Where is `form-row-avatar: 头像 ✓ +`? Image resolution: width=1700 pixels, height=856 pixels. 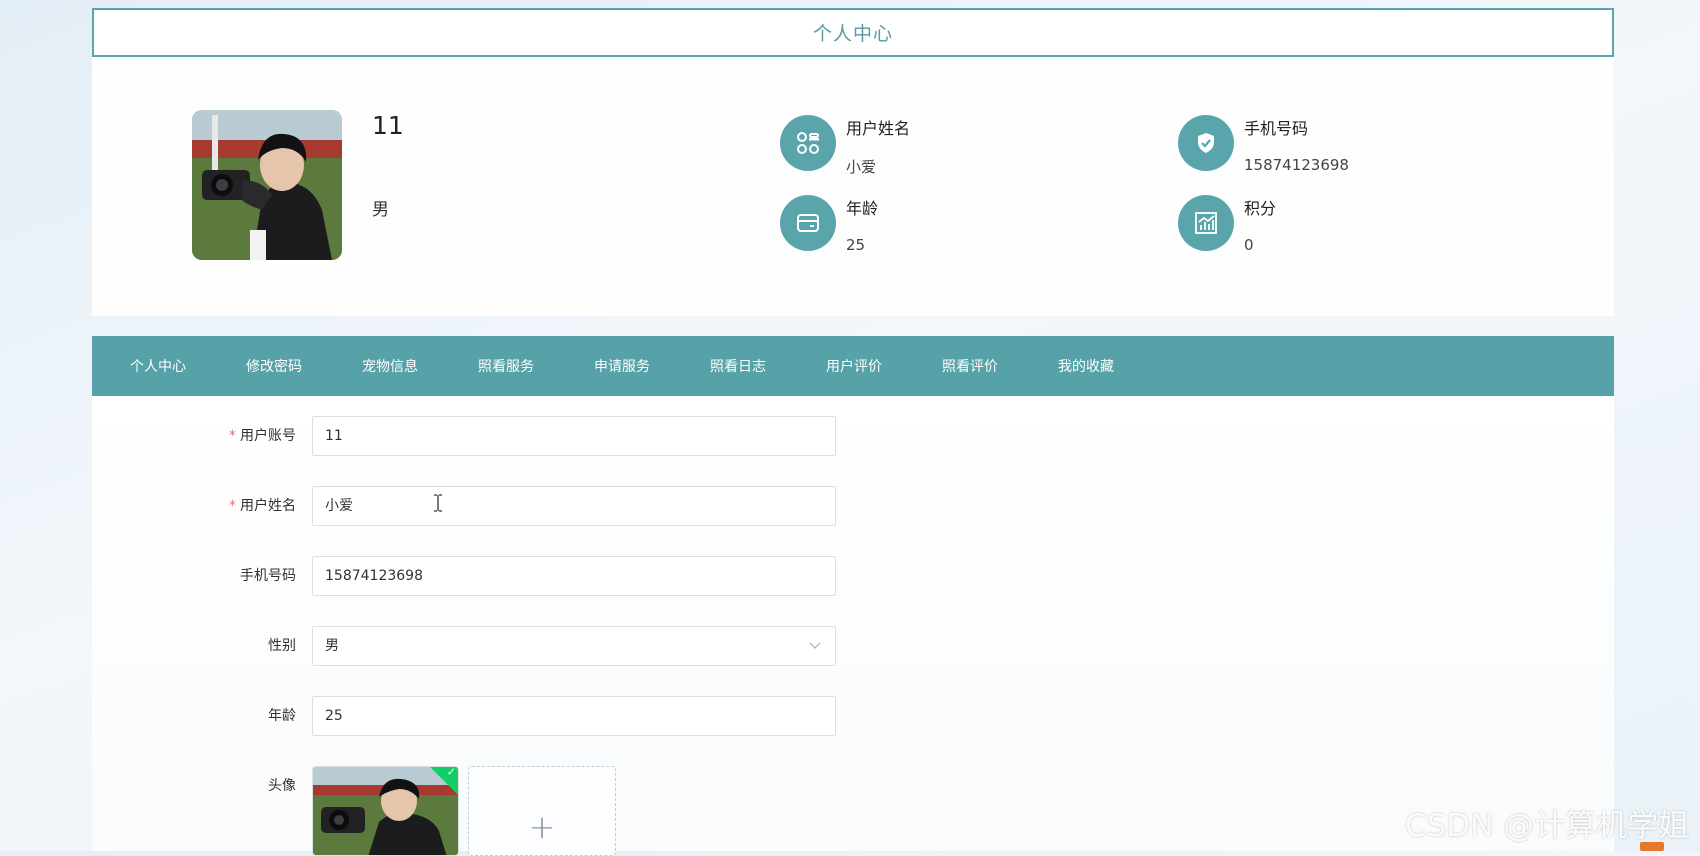
form-row-avatar: 头像 ✓ + is located at coordinates (452, 811).